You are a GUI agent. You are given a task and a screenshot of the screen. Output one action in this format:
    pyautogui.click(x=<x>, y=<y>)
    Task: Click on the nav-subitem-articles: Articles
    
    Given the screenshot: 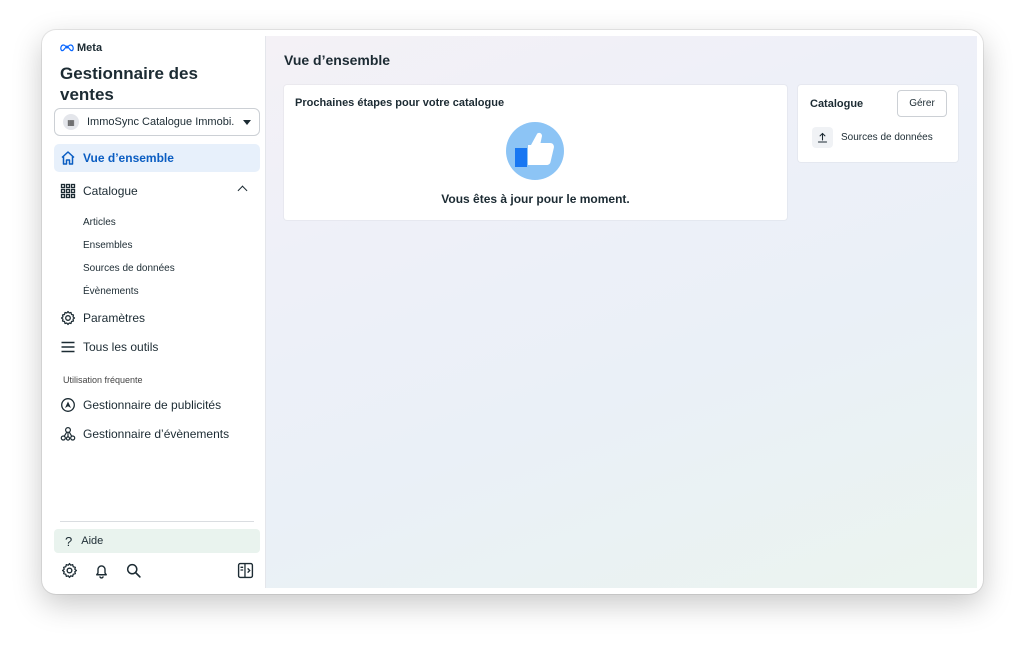 What is the action you would take?
    pyautogui.click(x=99, y=222)
    